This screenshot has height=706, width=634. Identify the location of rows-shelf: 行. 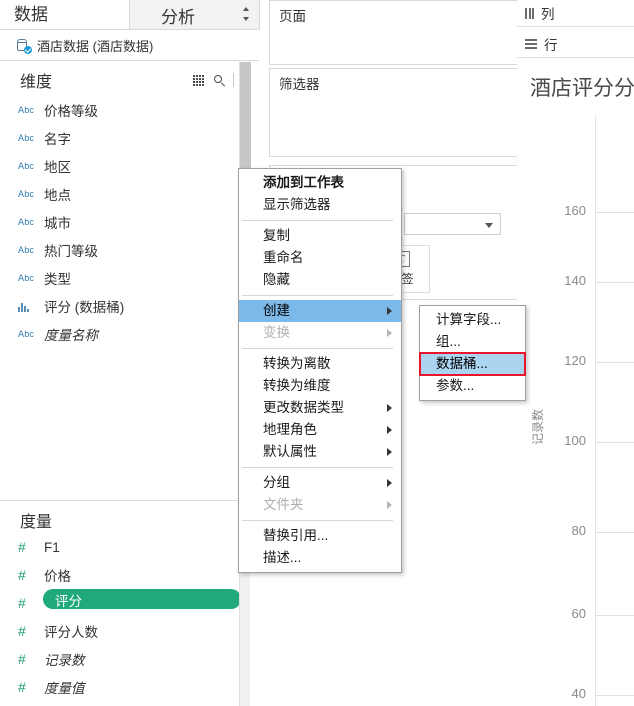
(575, 44).